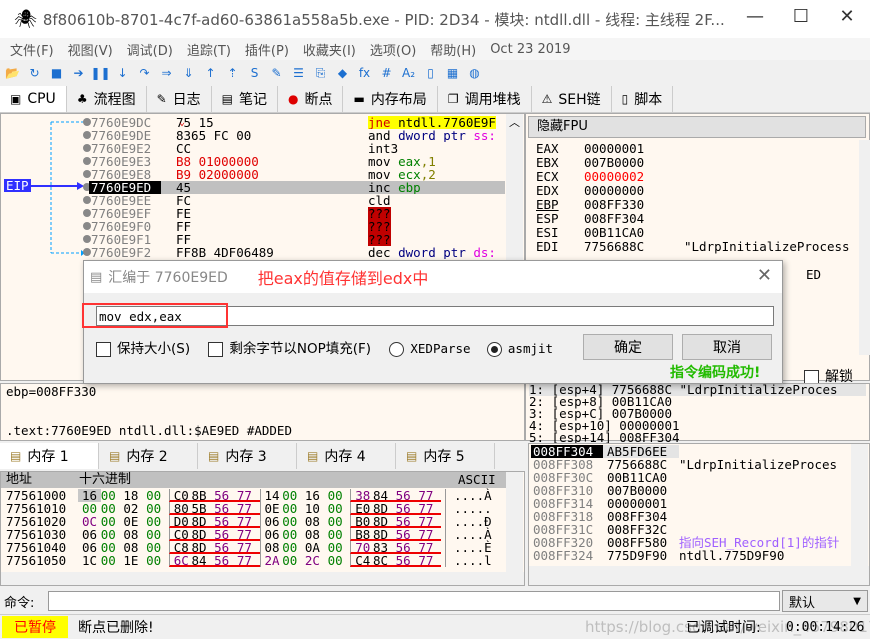 The width and height of the screenshot is (870, 639). Describe the element at coordinates (342, 73) in the screenshot. I see `bookmarks-icon: ◆` at that location.